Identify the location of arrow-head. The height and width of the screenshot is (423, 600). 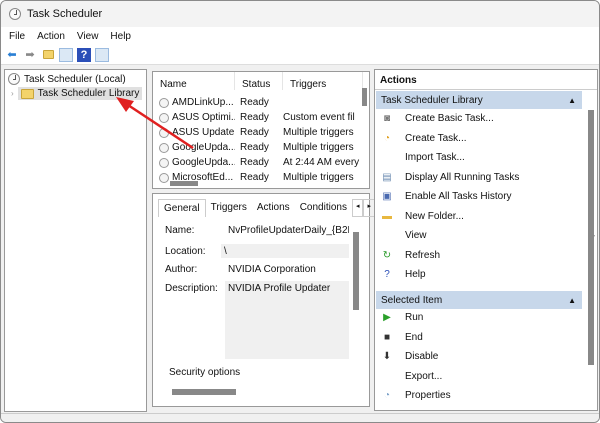
(125, 104).